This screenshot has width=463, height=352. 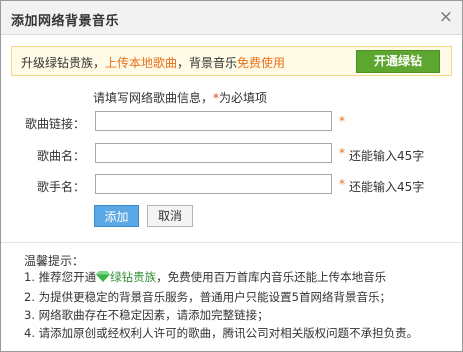 I want to click on tip1-link: 绿钻贵族, so click(x=133, y=277).